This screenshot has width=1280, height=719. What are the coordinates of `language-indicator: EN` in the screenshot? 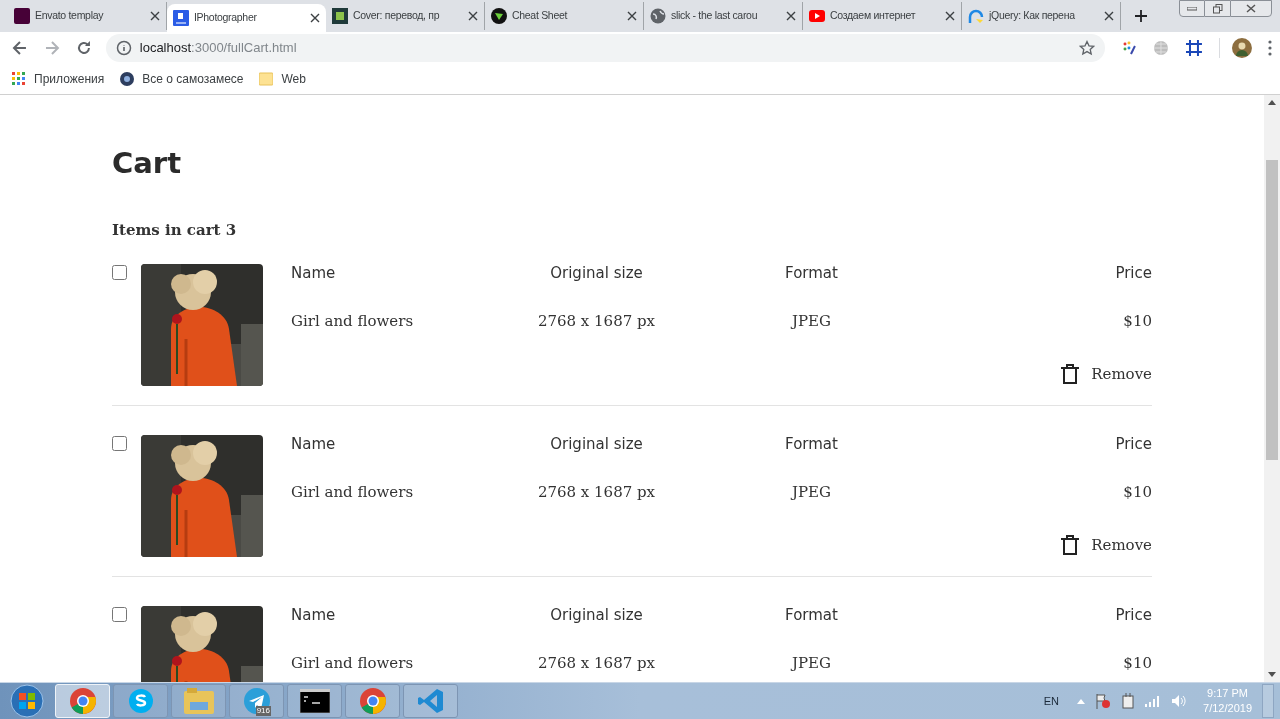 It's located at (1051, 701).